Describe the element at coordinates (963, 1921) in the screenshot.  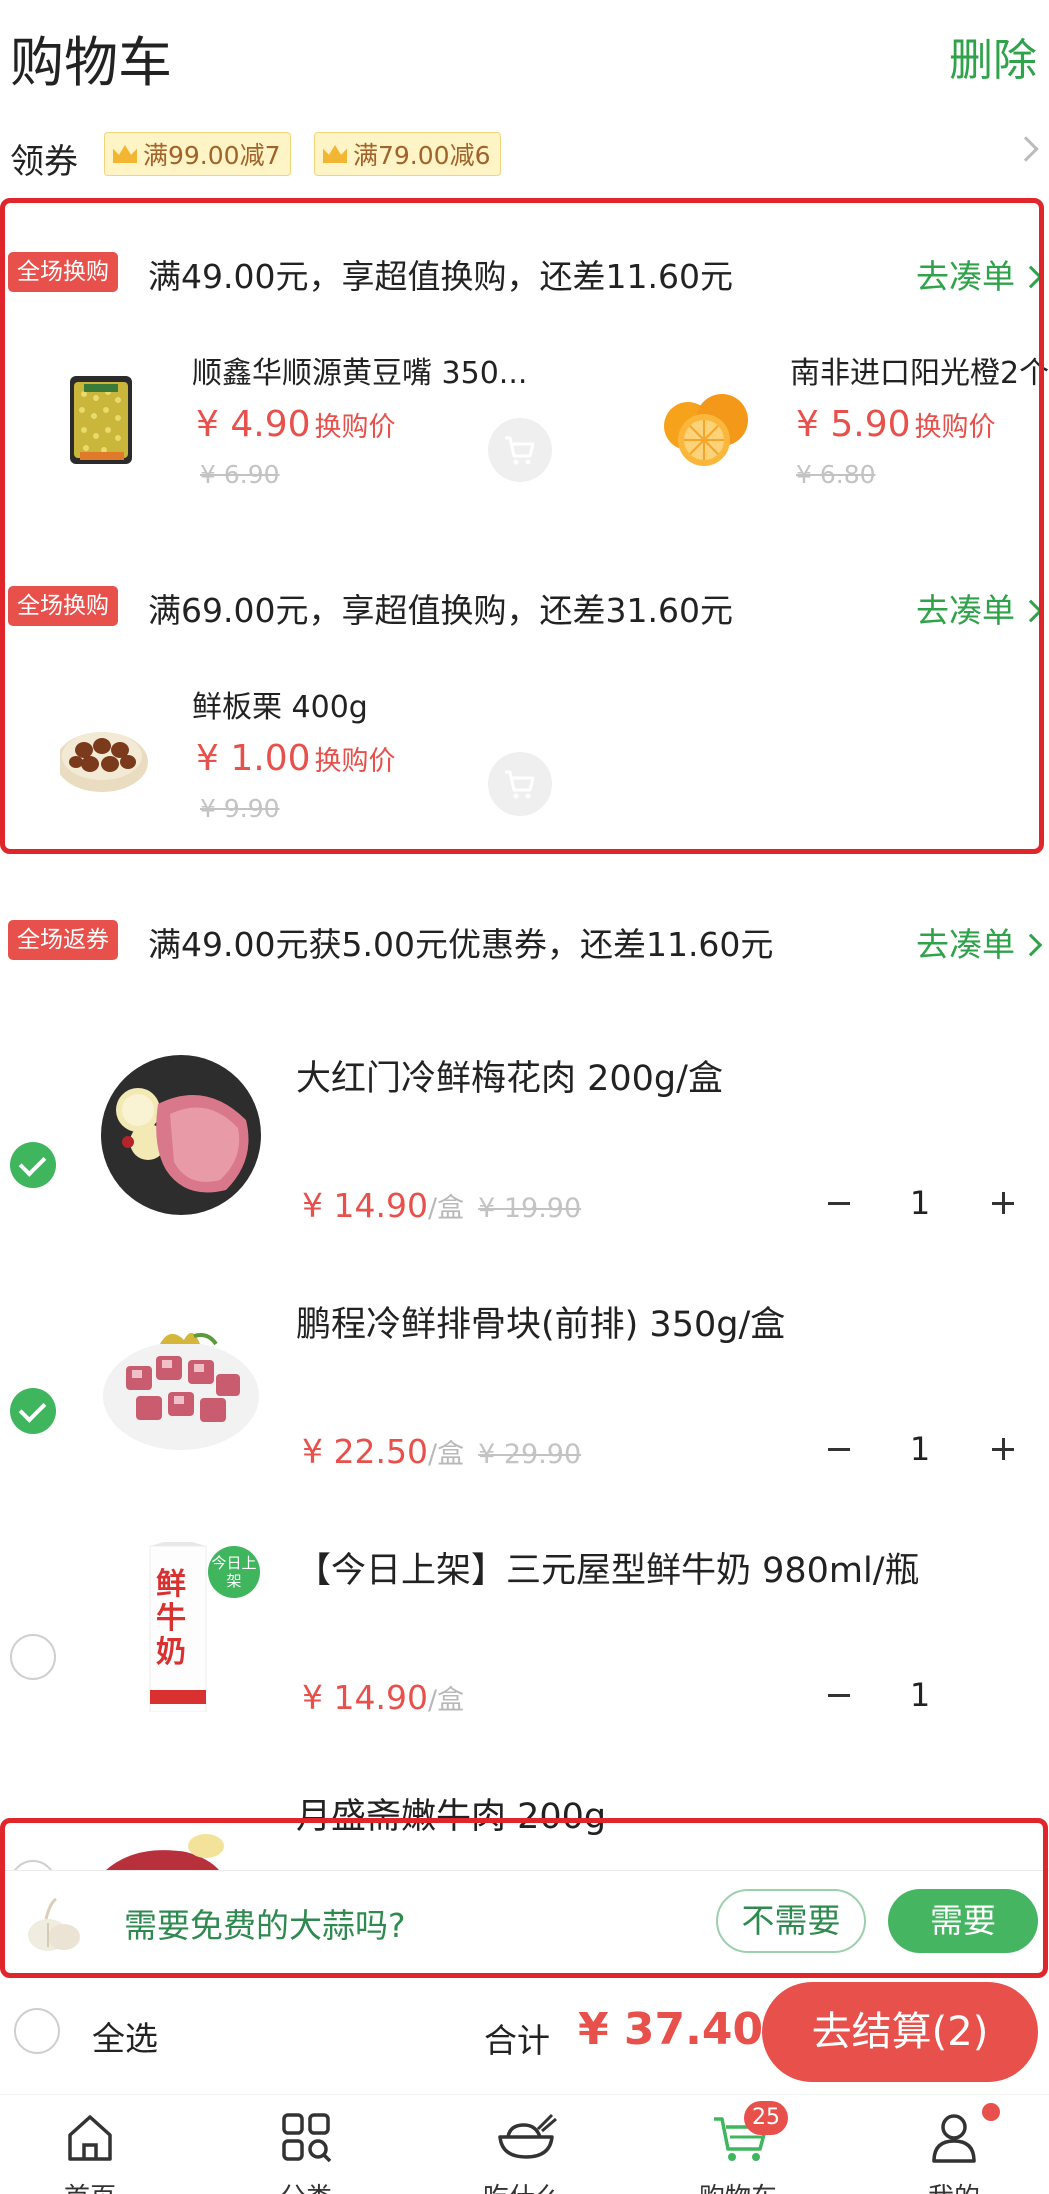
I see `accept-garlic-button: 需要` at that location.